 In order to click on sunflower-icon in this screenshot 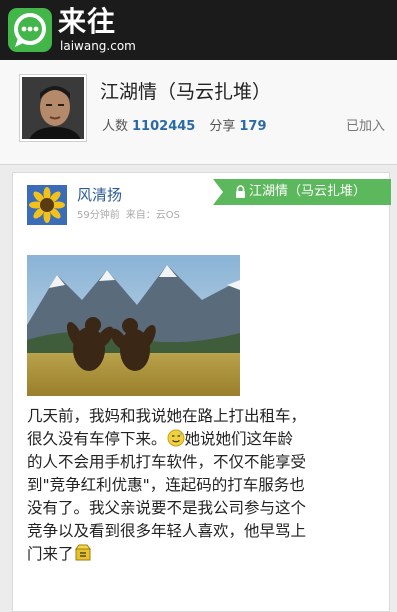, I will do `click(47, 205)`.